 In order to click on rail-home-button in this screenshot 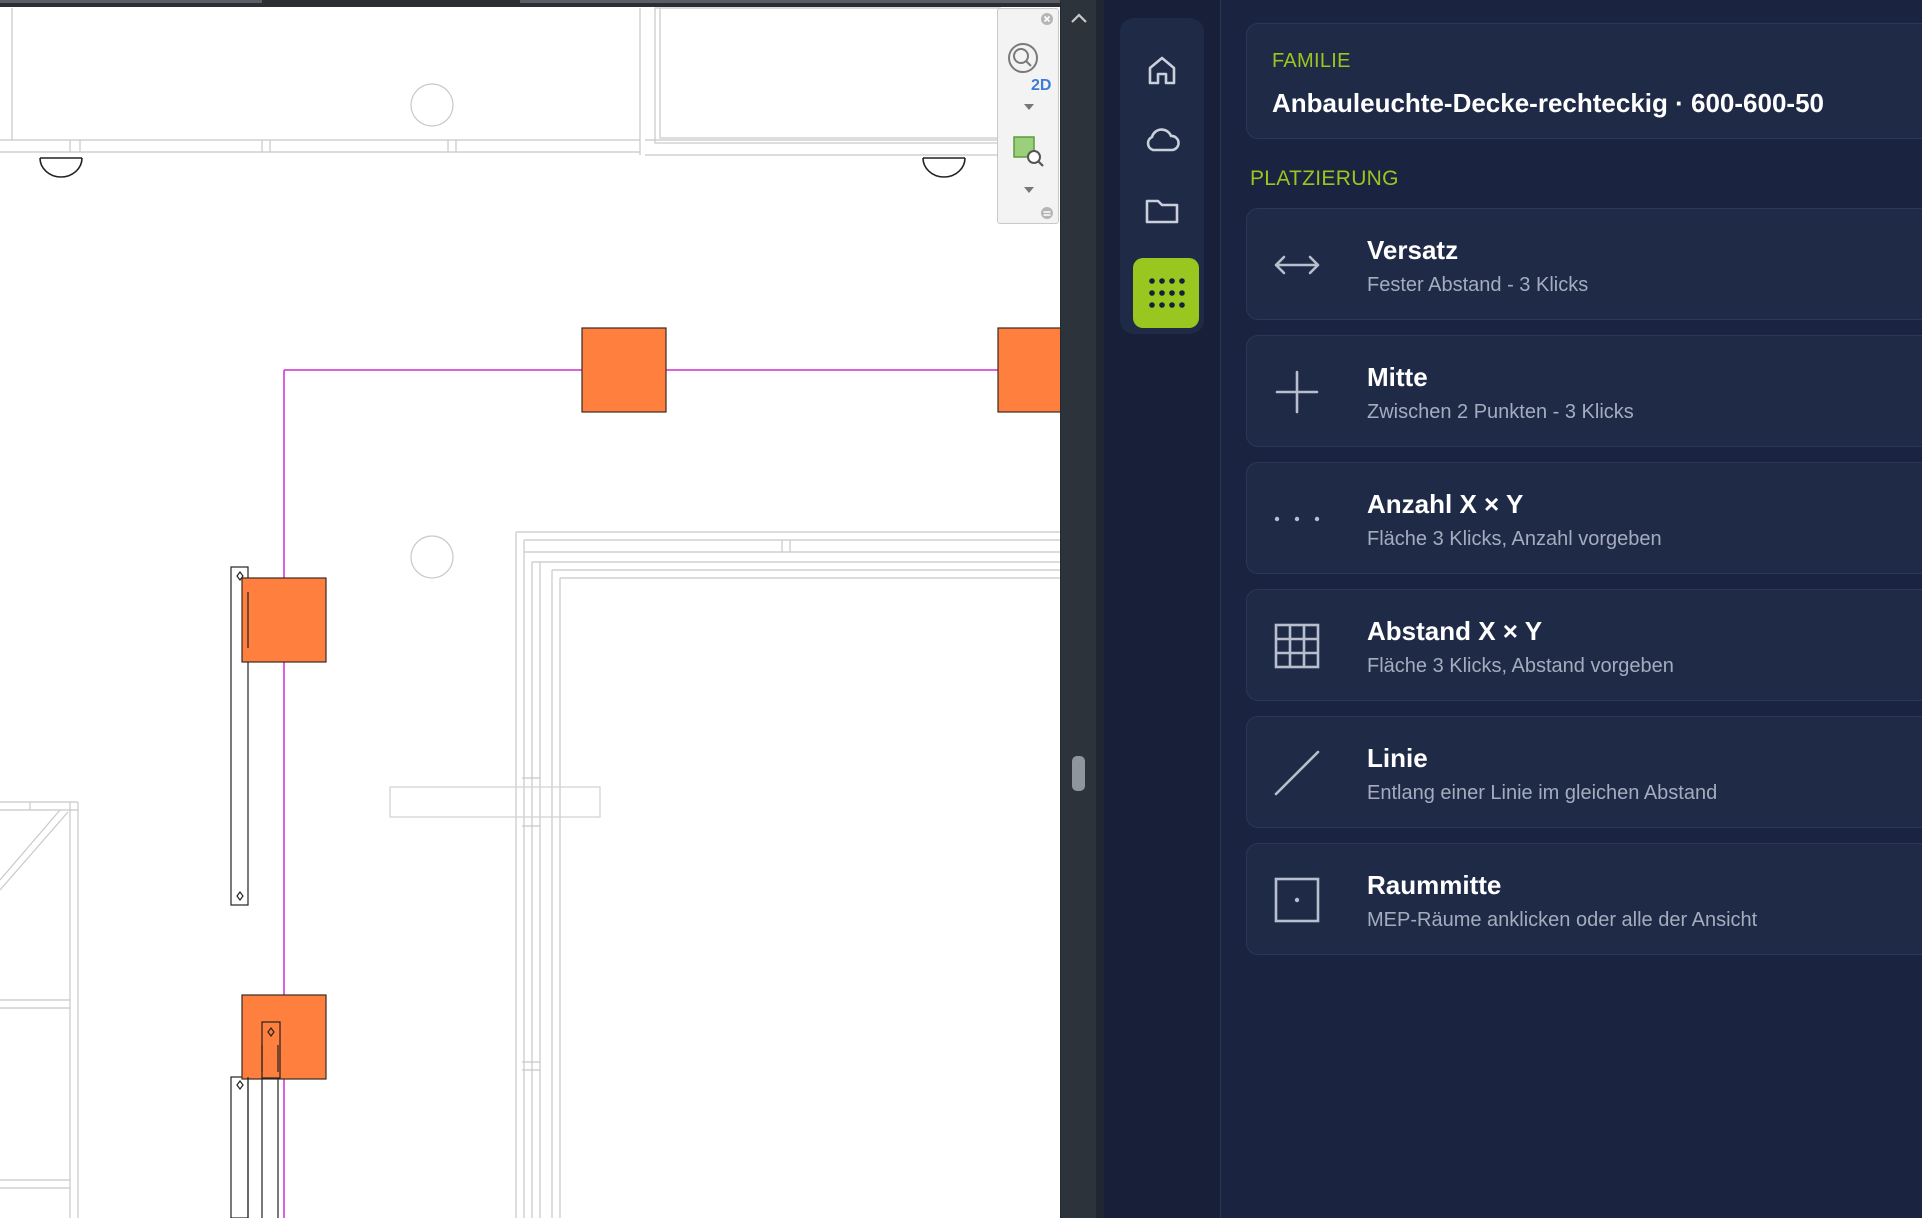, I will do `click(1162, 70)`.